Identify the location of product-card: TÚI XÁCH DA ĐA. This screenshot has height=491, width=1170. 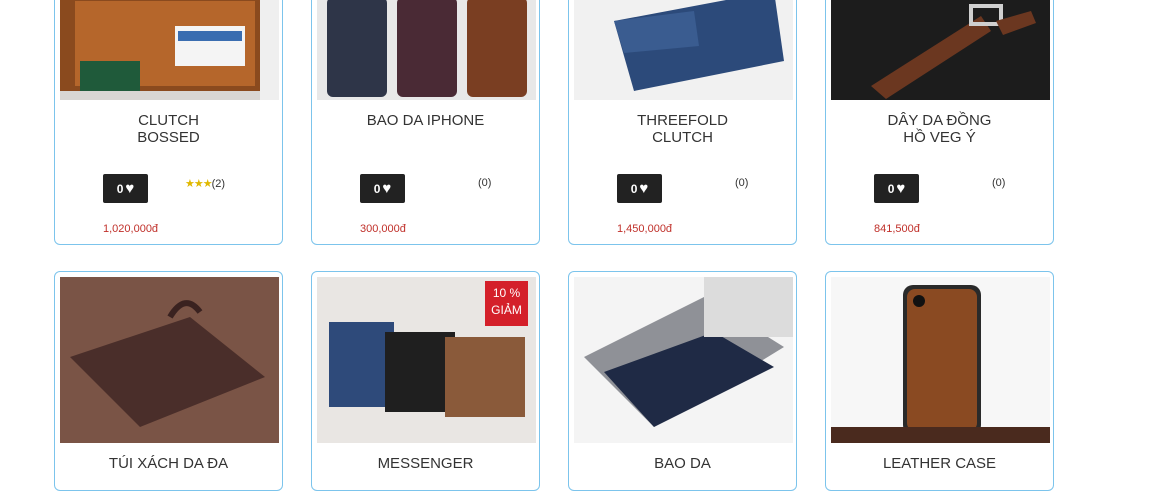
(168, 381).